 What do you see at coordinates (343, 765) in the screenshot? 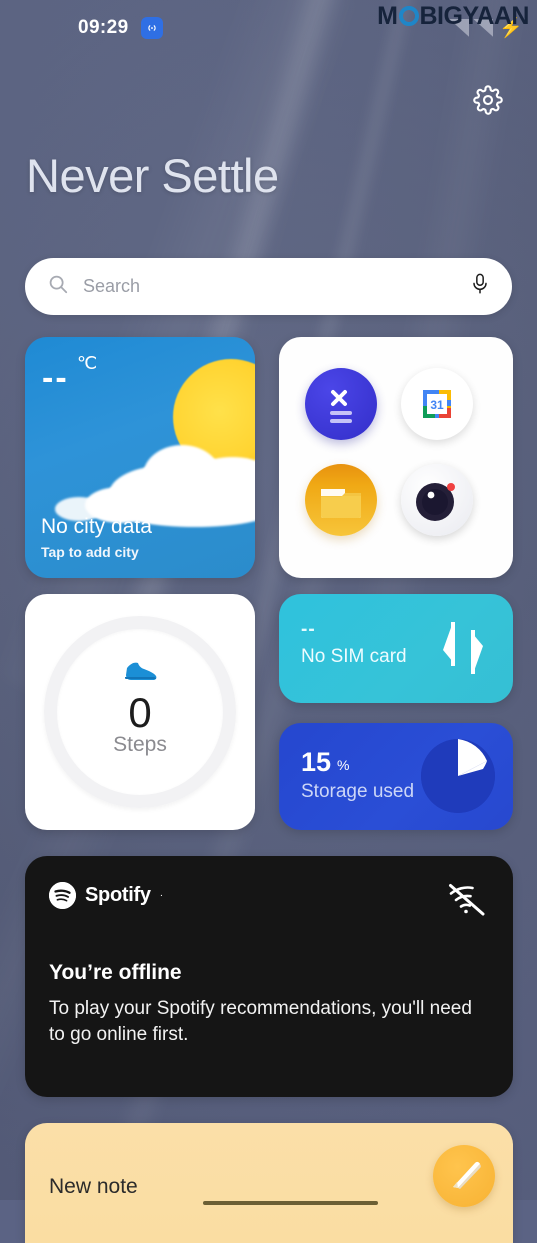
I see `storage-percent-symbol: %` at bounding box center [343, 765].